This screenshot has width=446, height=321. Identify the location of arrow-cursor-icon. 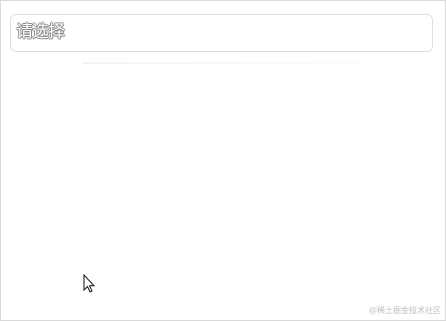
(89, 283).